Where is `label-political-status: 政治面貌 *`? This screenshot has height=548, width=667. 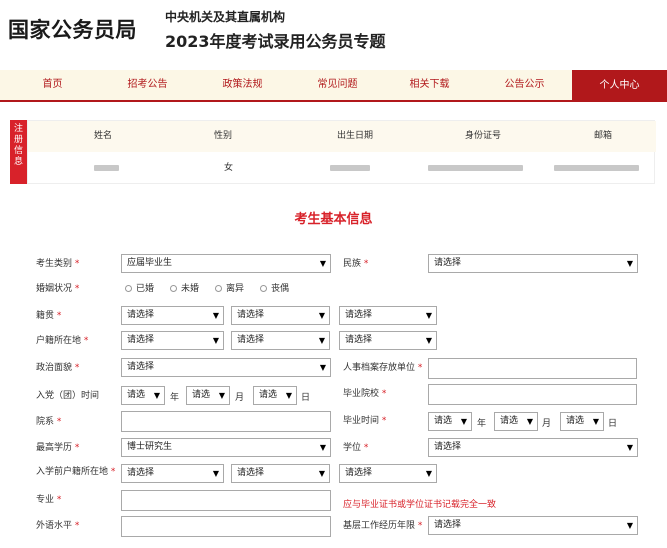
label-political-status: 政治面貌 * is located at coordinates (58, 368).